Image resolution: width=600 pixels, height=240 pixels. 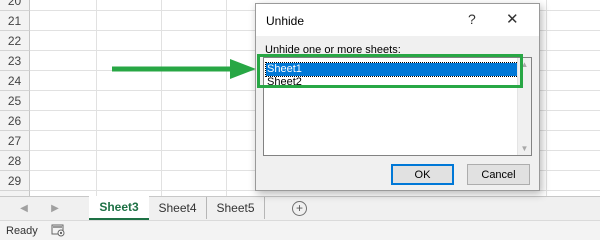 I want to click on cancel-button: Cancel, so click(x=498, y=174).